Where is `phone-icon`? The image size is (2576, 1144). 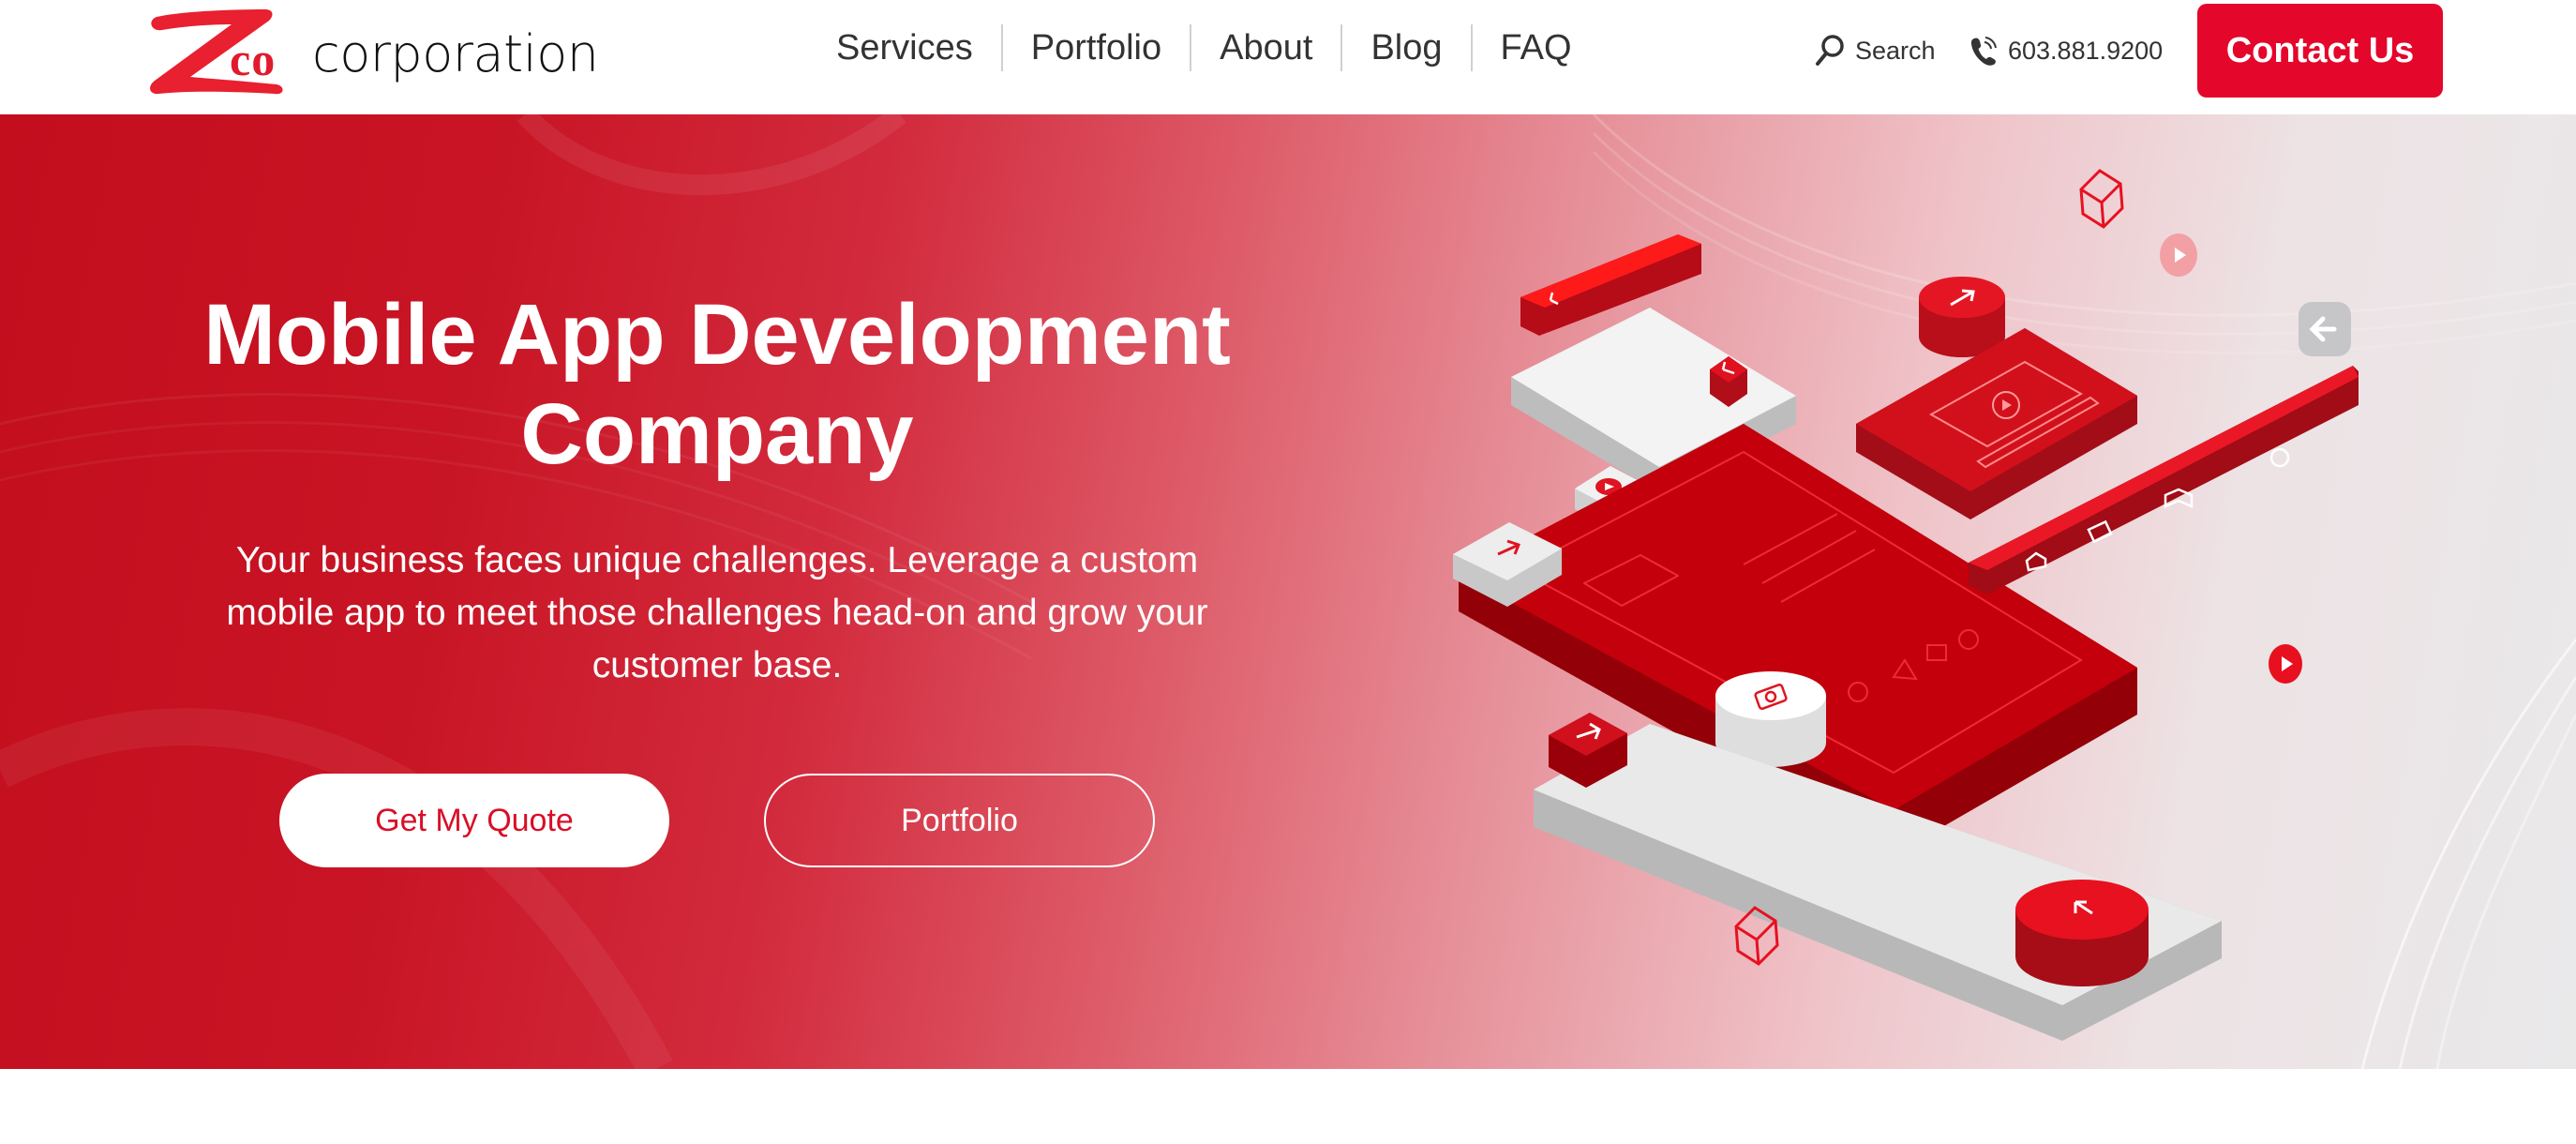 phone-icon is located at coordinates (1983, 51).